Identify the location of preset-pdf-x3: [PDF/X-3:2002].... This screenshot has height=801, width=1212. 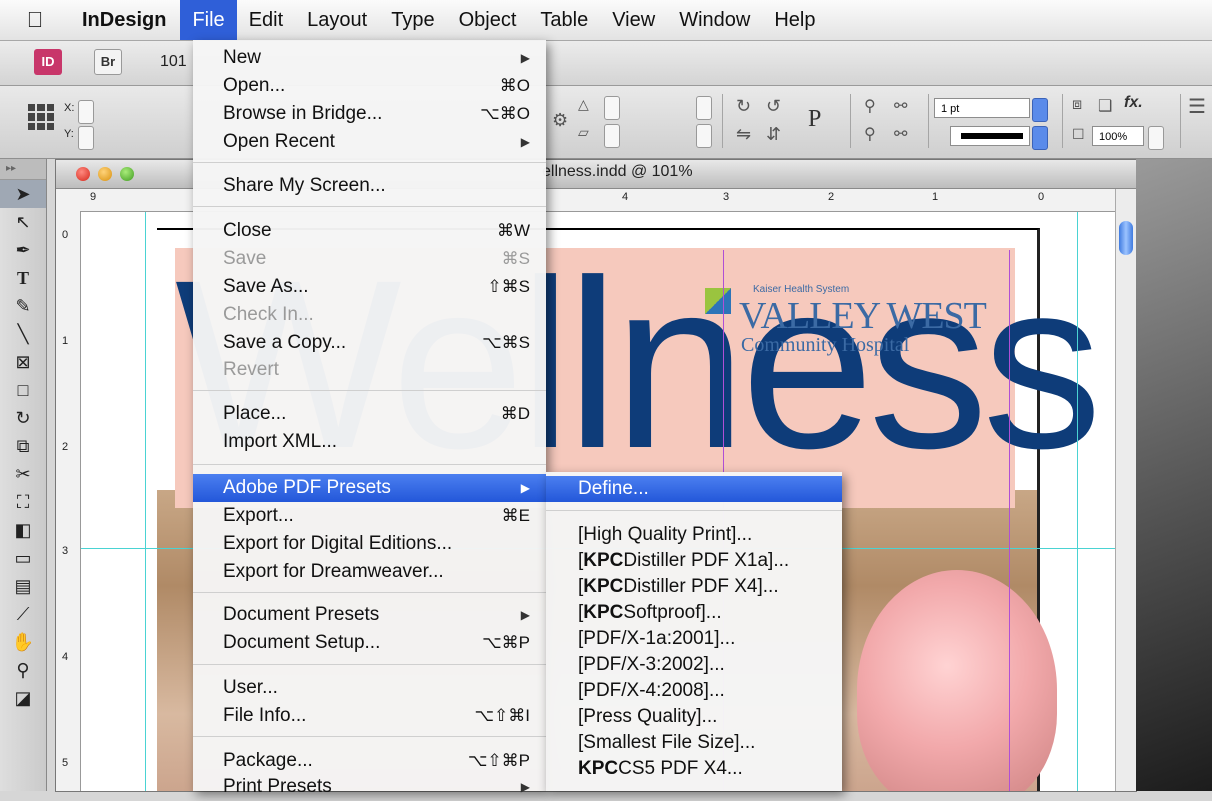
(694, 665).